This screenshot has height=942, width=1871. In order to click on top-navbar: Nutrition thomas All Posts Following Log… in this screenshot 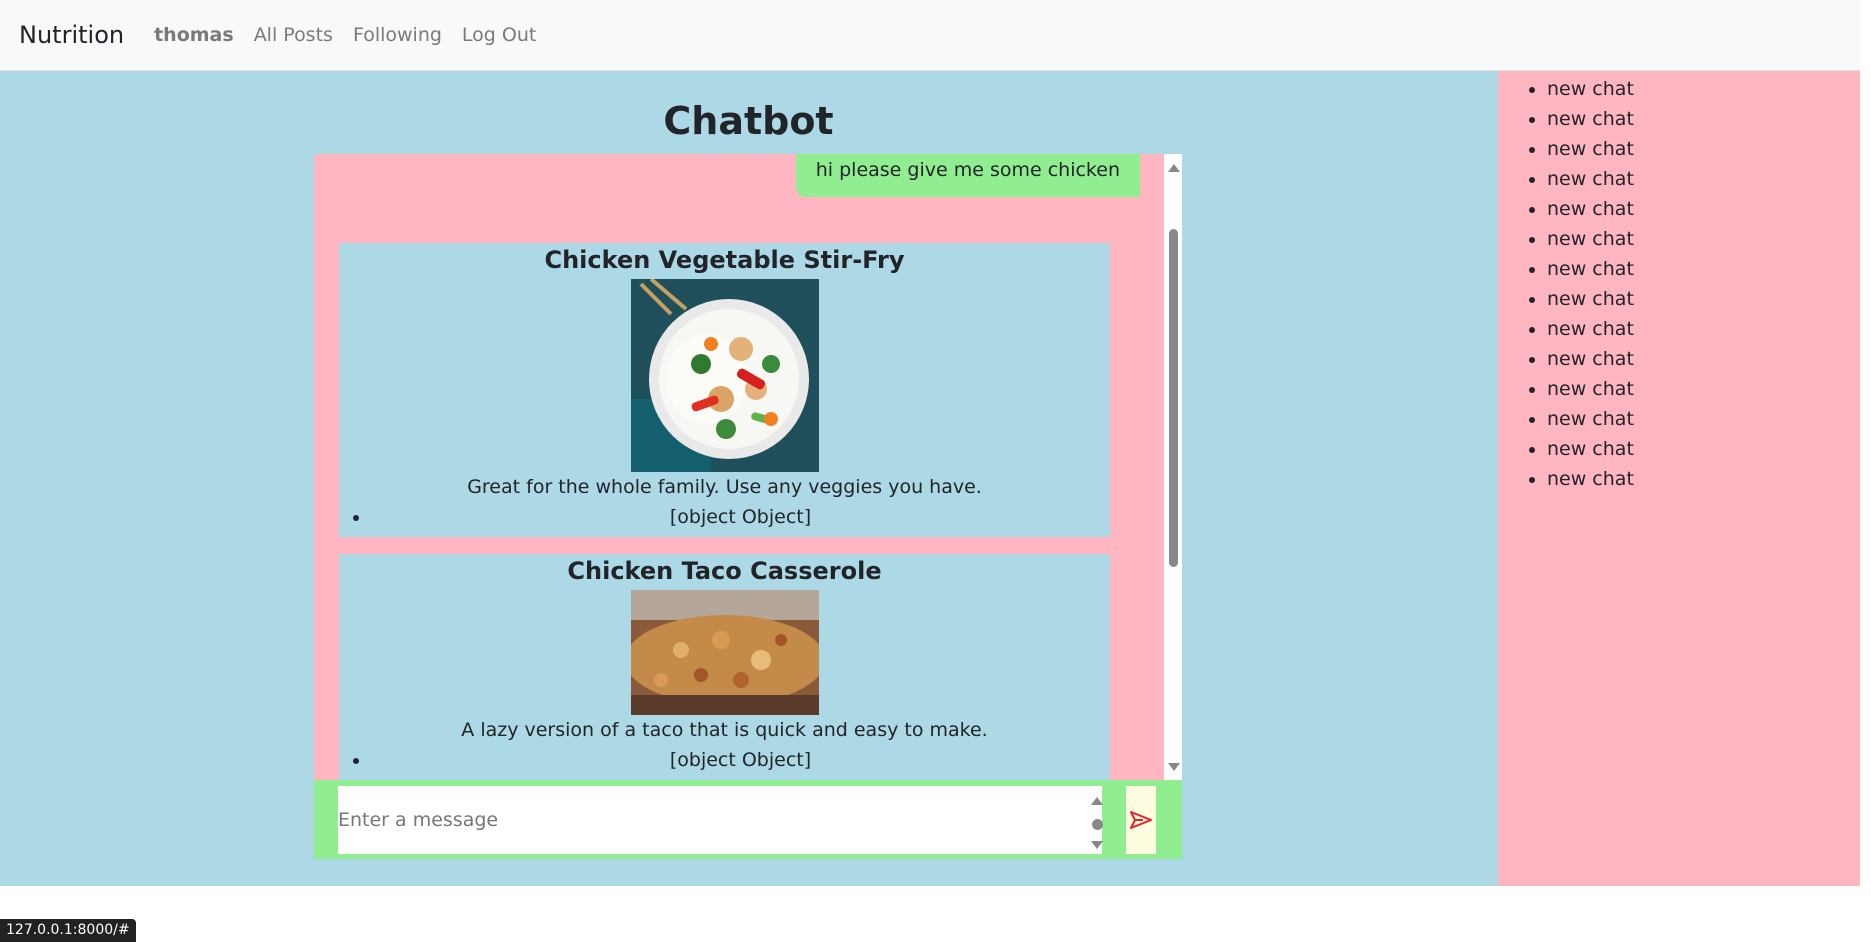, I will do `click(930, 35)`.